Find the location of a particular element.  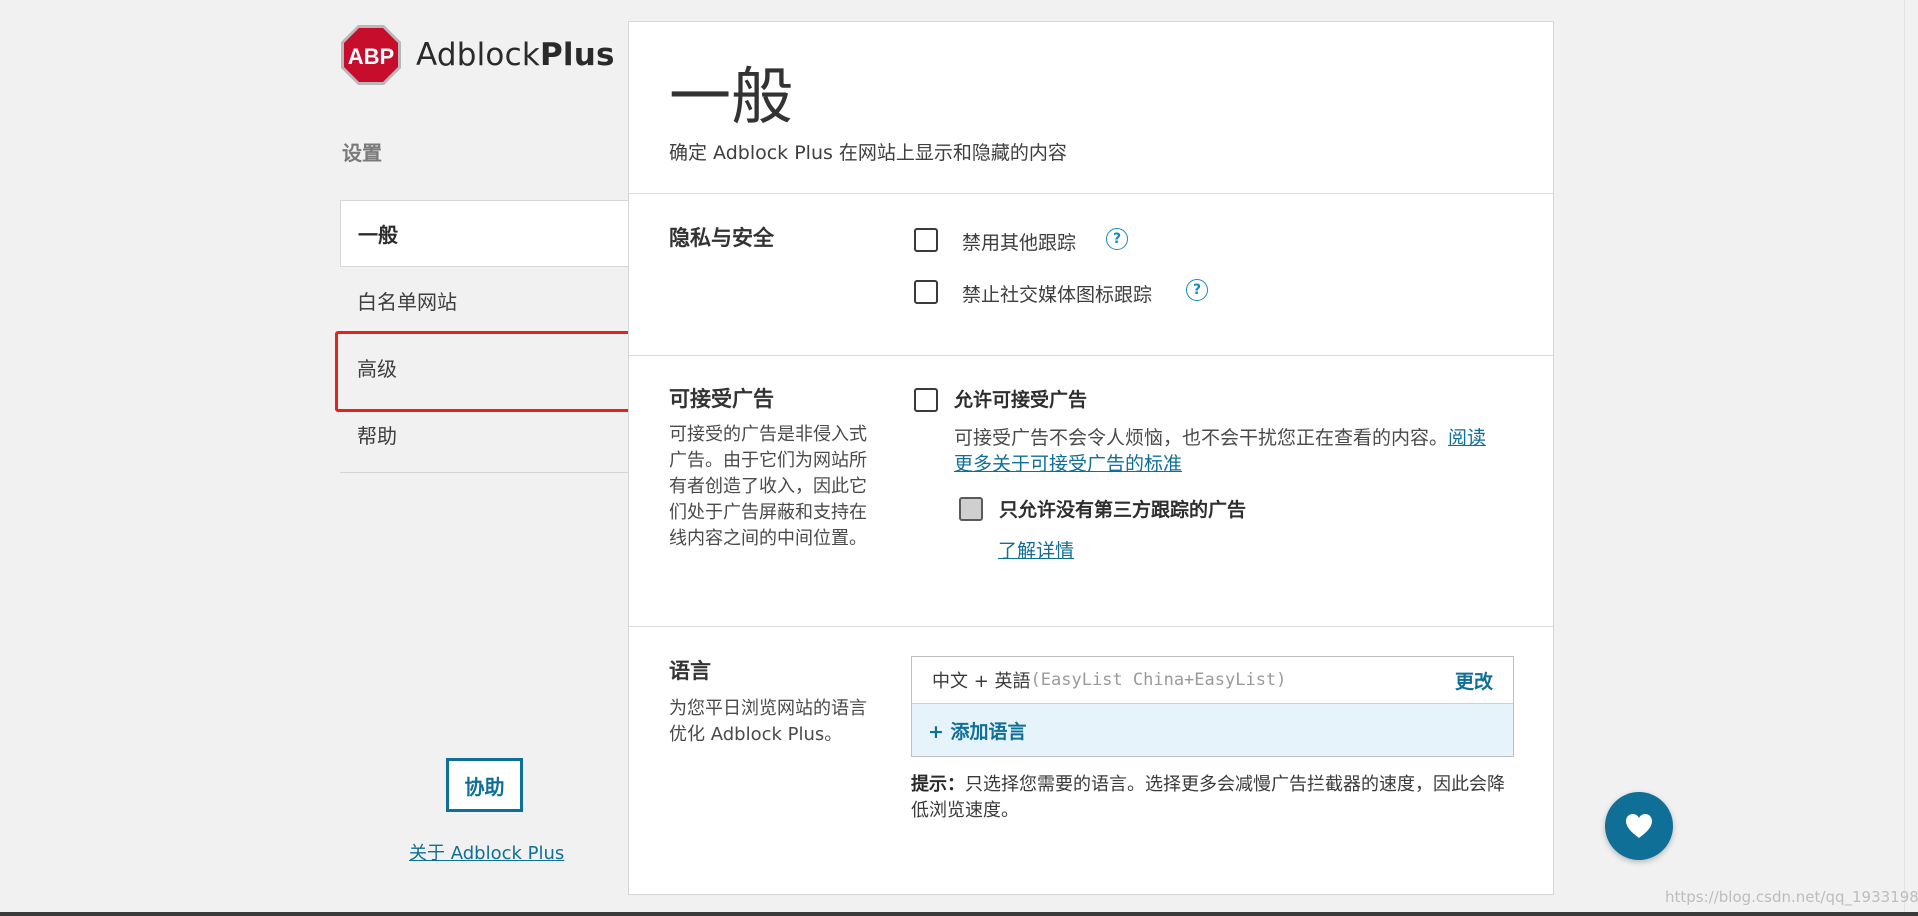

sidebar-item-label: 一般 is located at coordinates (378, 235).